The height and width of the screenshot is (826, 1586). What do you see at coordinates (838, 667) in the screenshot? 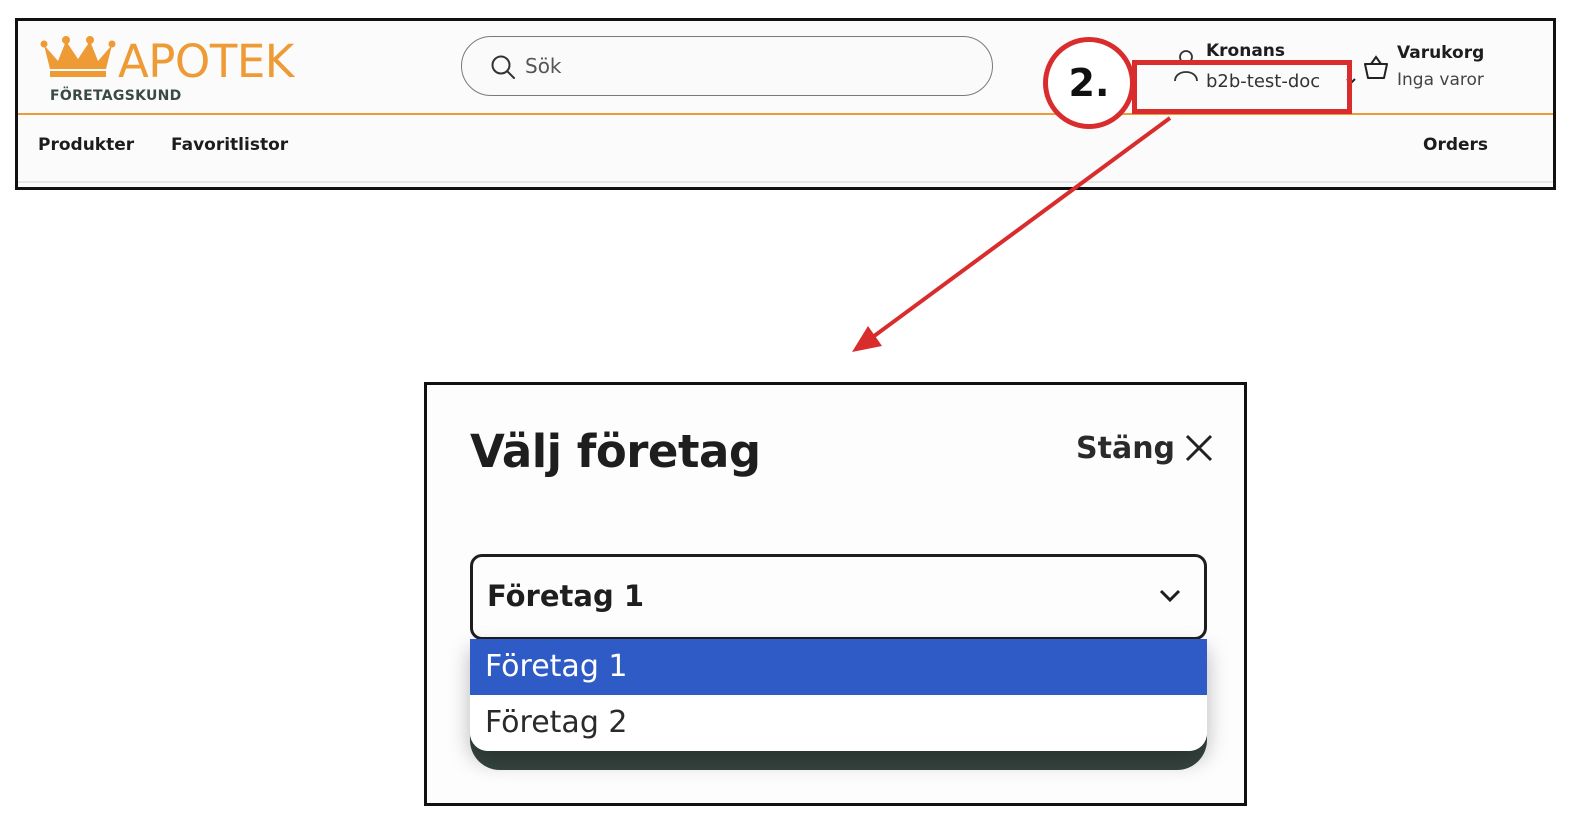
I see `dropdown-option: Företag 1` at bounding box center [838, 667].